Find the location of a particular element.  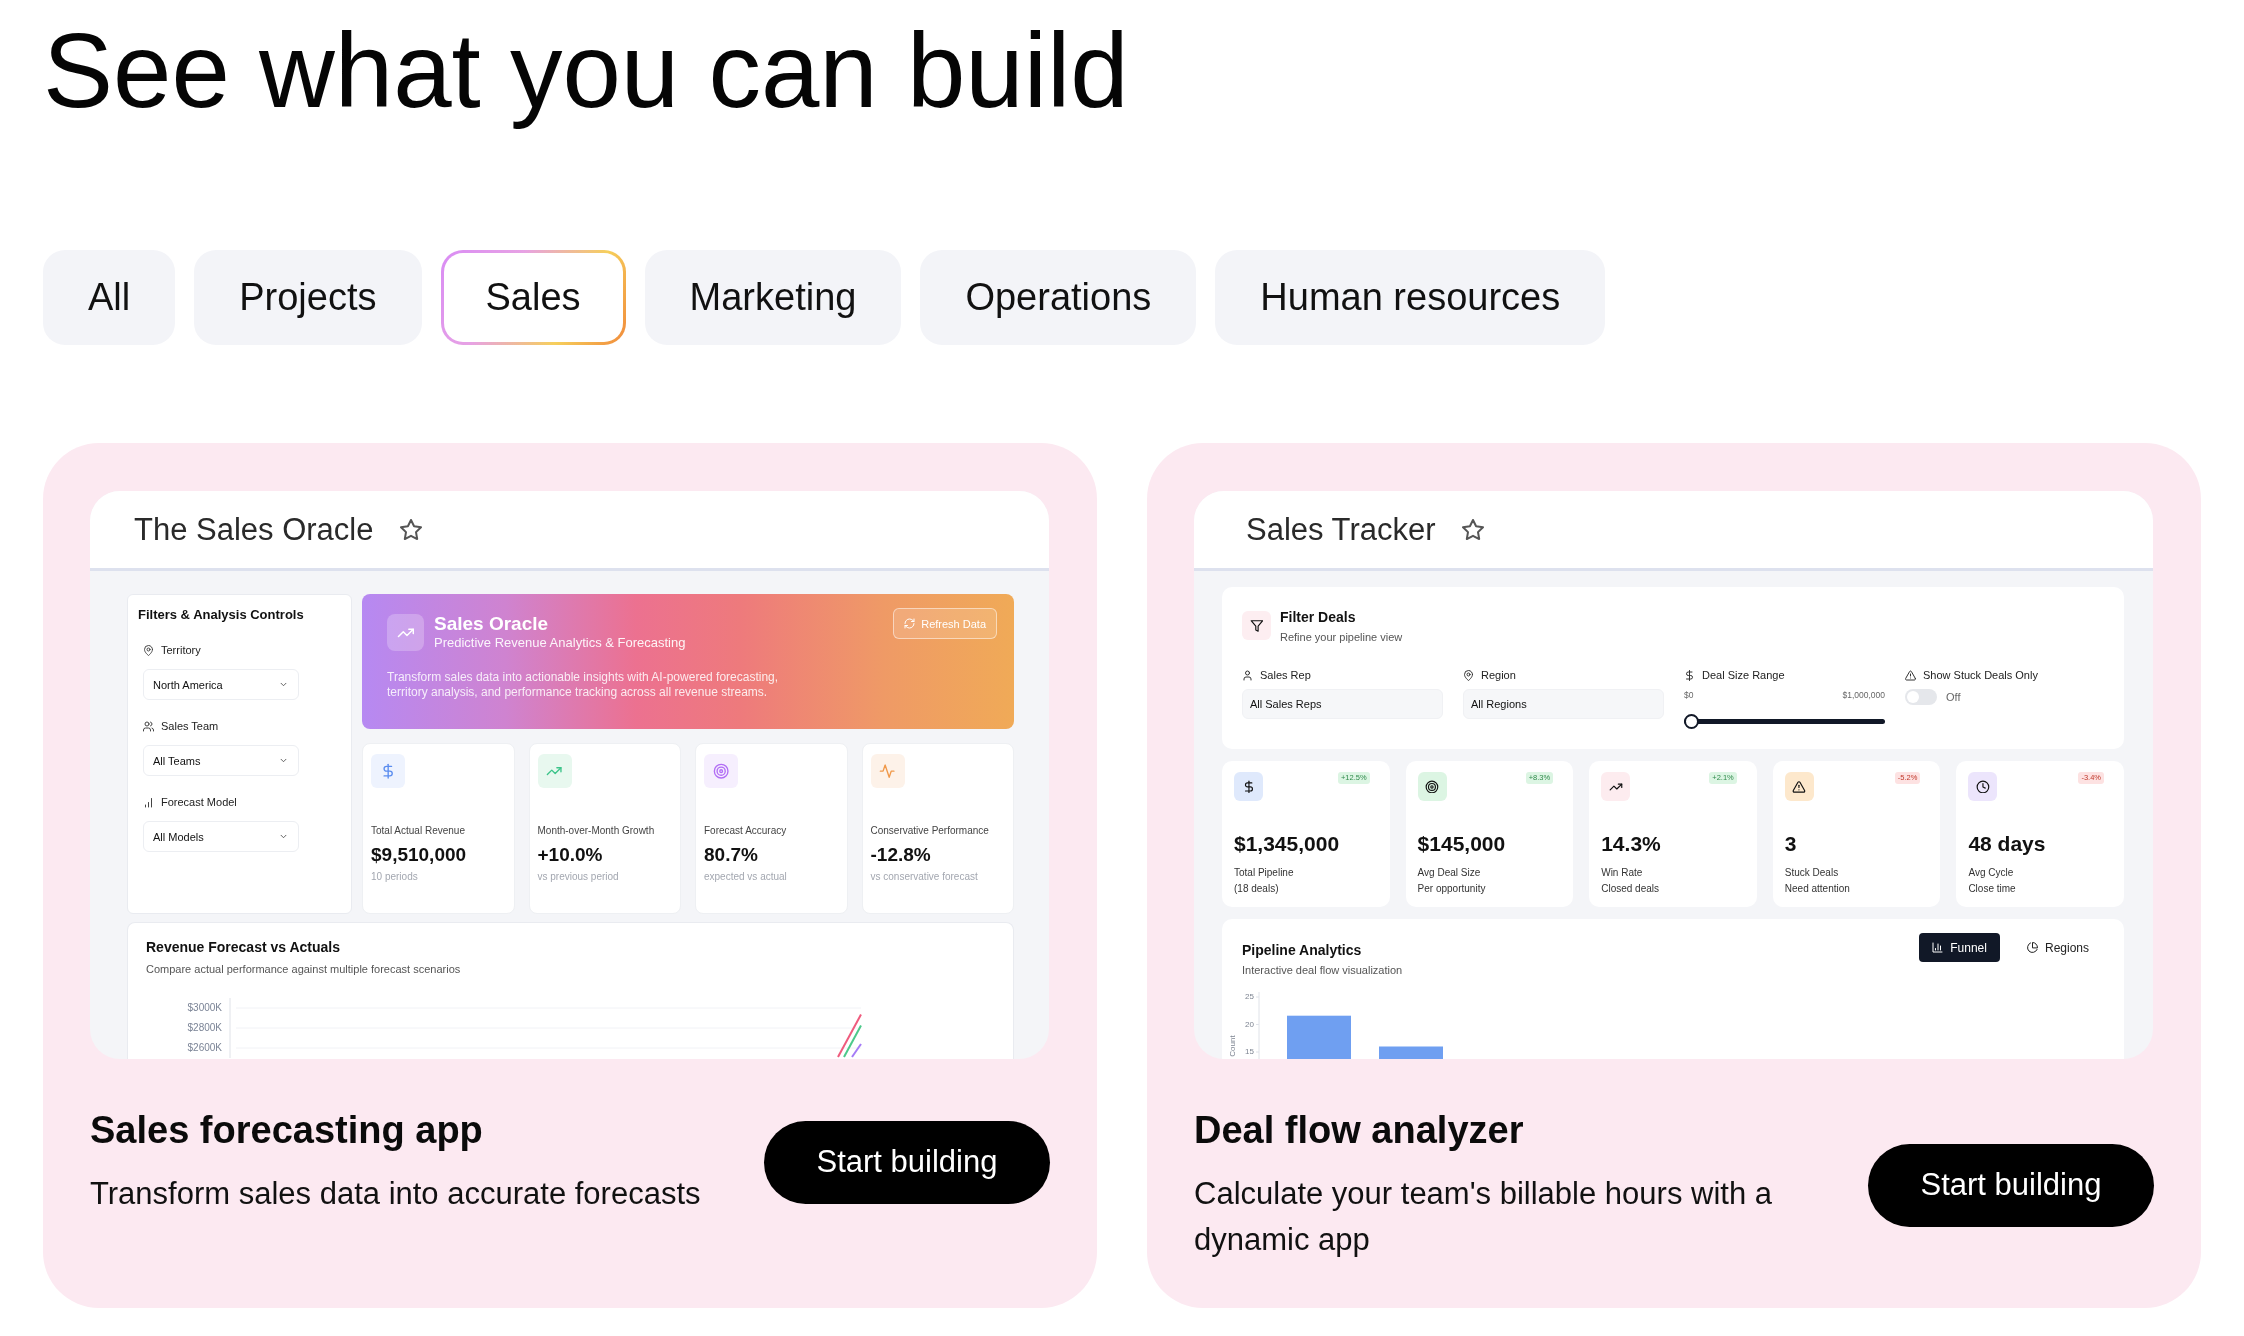

category-tab: All is located at coordinates (109, 297).